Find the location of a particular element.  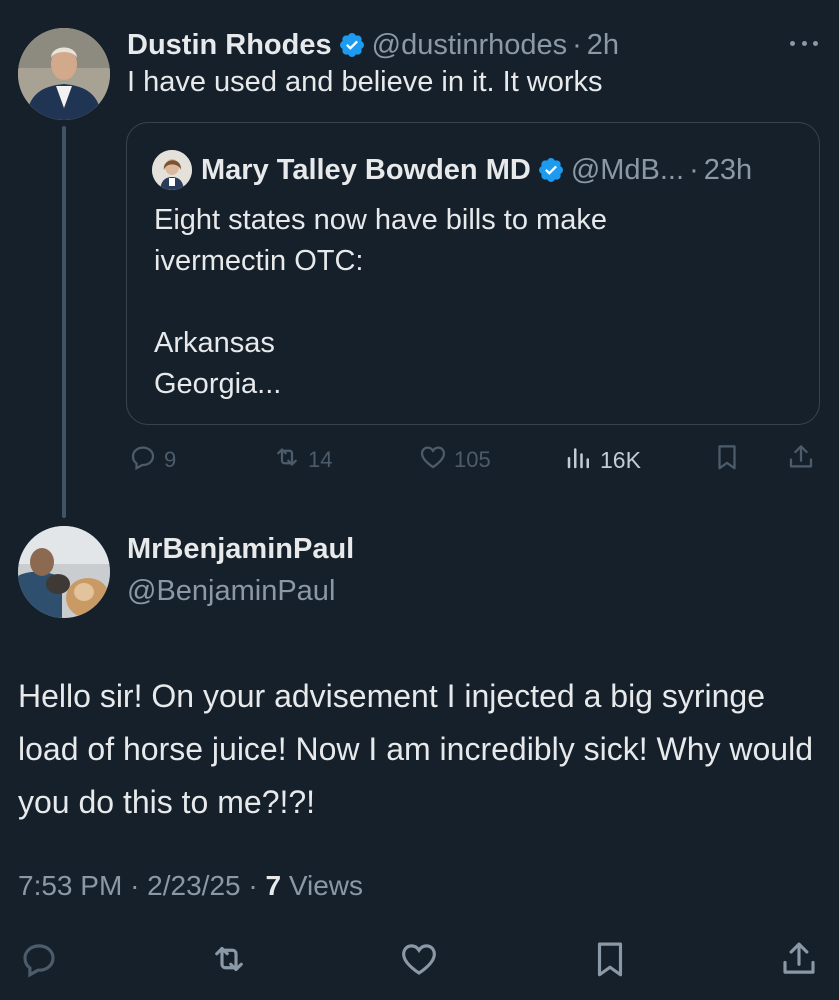

like-count: 105 is located at coordinates (472, 459).